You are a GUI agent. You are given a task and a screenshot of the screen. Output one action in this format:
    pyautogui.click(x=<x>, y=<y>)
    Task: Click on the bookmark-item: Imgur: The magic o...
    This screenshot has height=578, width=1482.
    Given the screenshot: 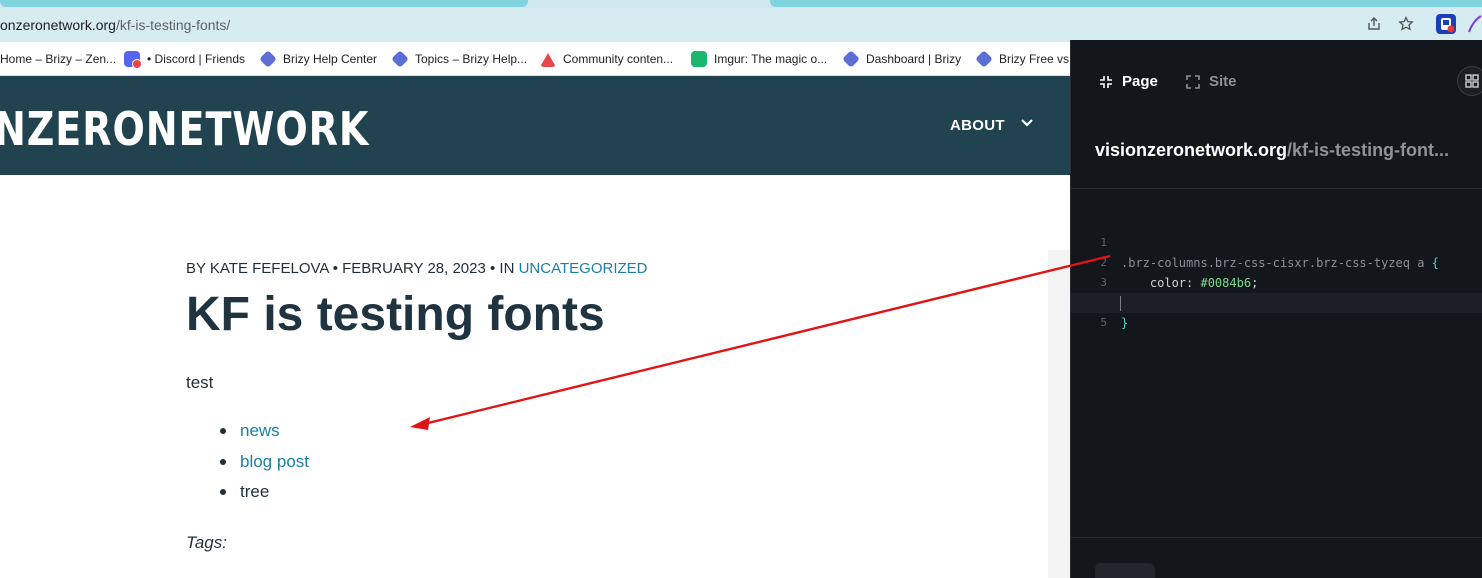 What is the action you would take?
    pyautogui.click(x=759, y=59)
    